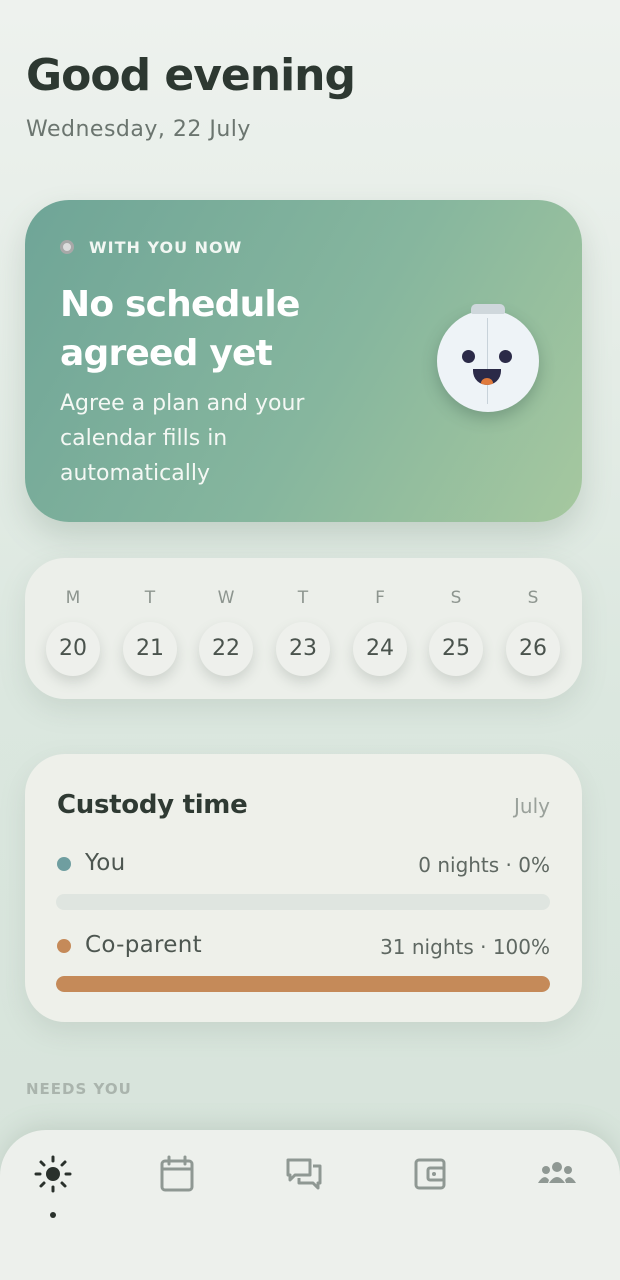 Image resolution: width=620 pixels, height=1280 pixels. Describe the element at coordinates (533, 649) in the screenshot. I see `day-number: 26` at that location.